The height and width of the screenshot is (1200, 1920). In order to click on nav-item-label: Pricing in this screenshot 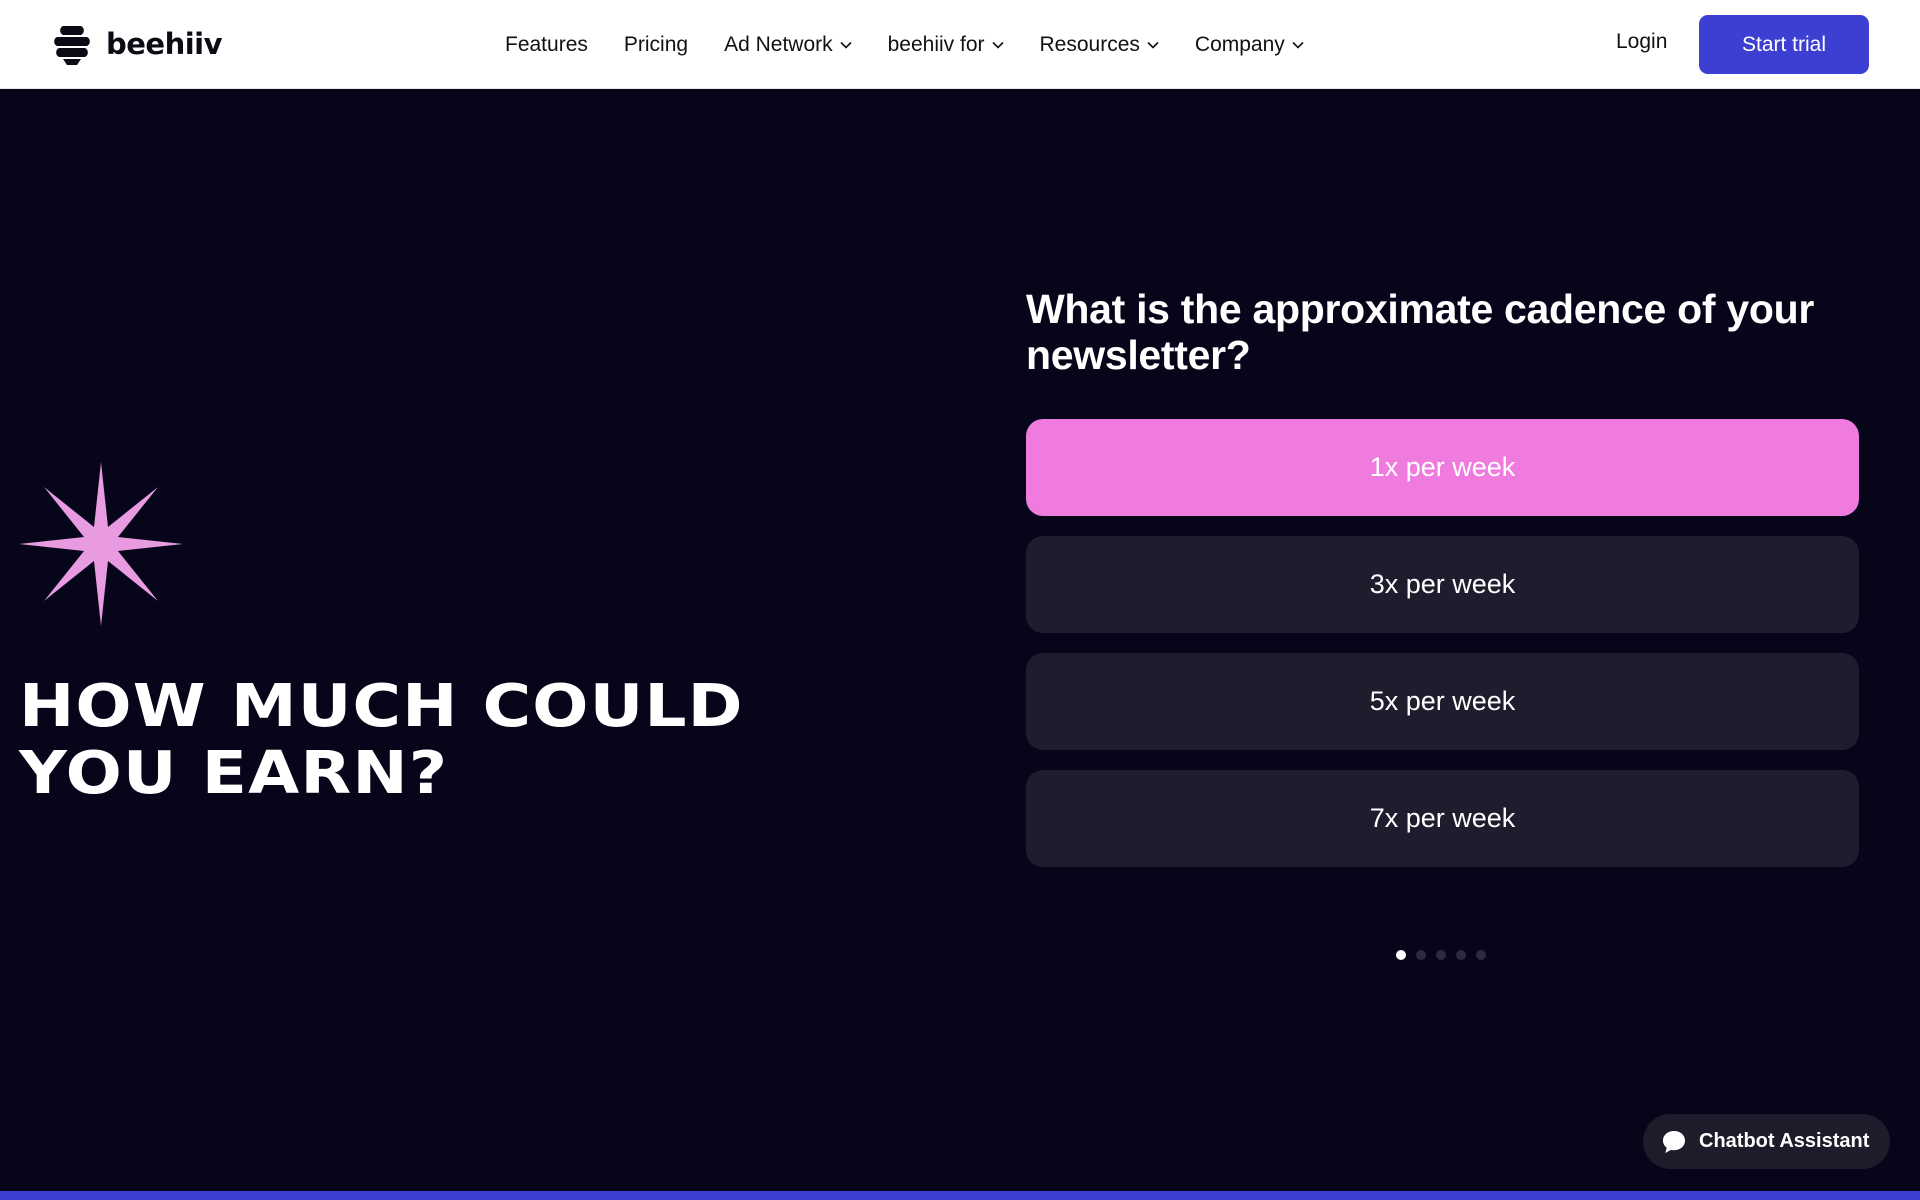, I will do `click(656, 44)`.